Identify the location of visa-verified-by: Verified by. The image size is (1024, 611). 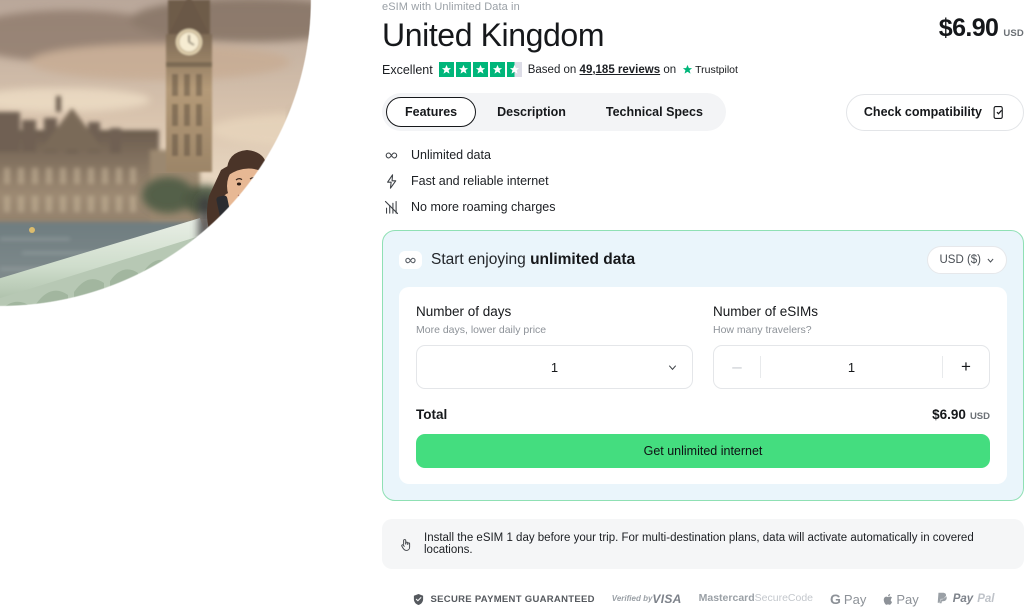
(632, 598).